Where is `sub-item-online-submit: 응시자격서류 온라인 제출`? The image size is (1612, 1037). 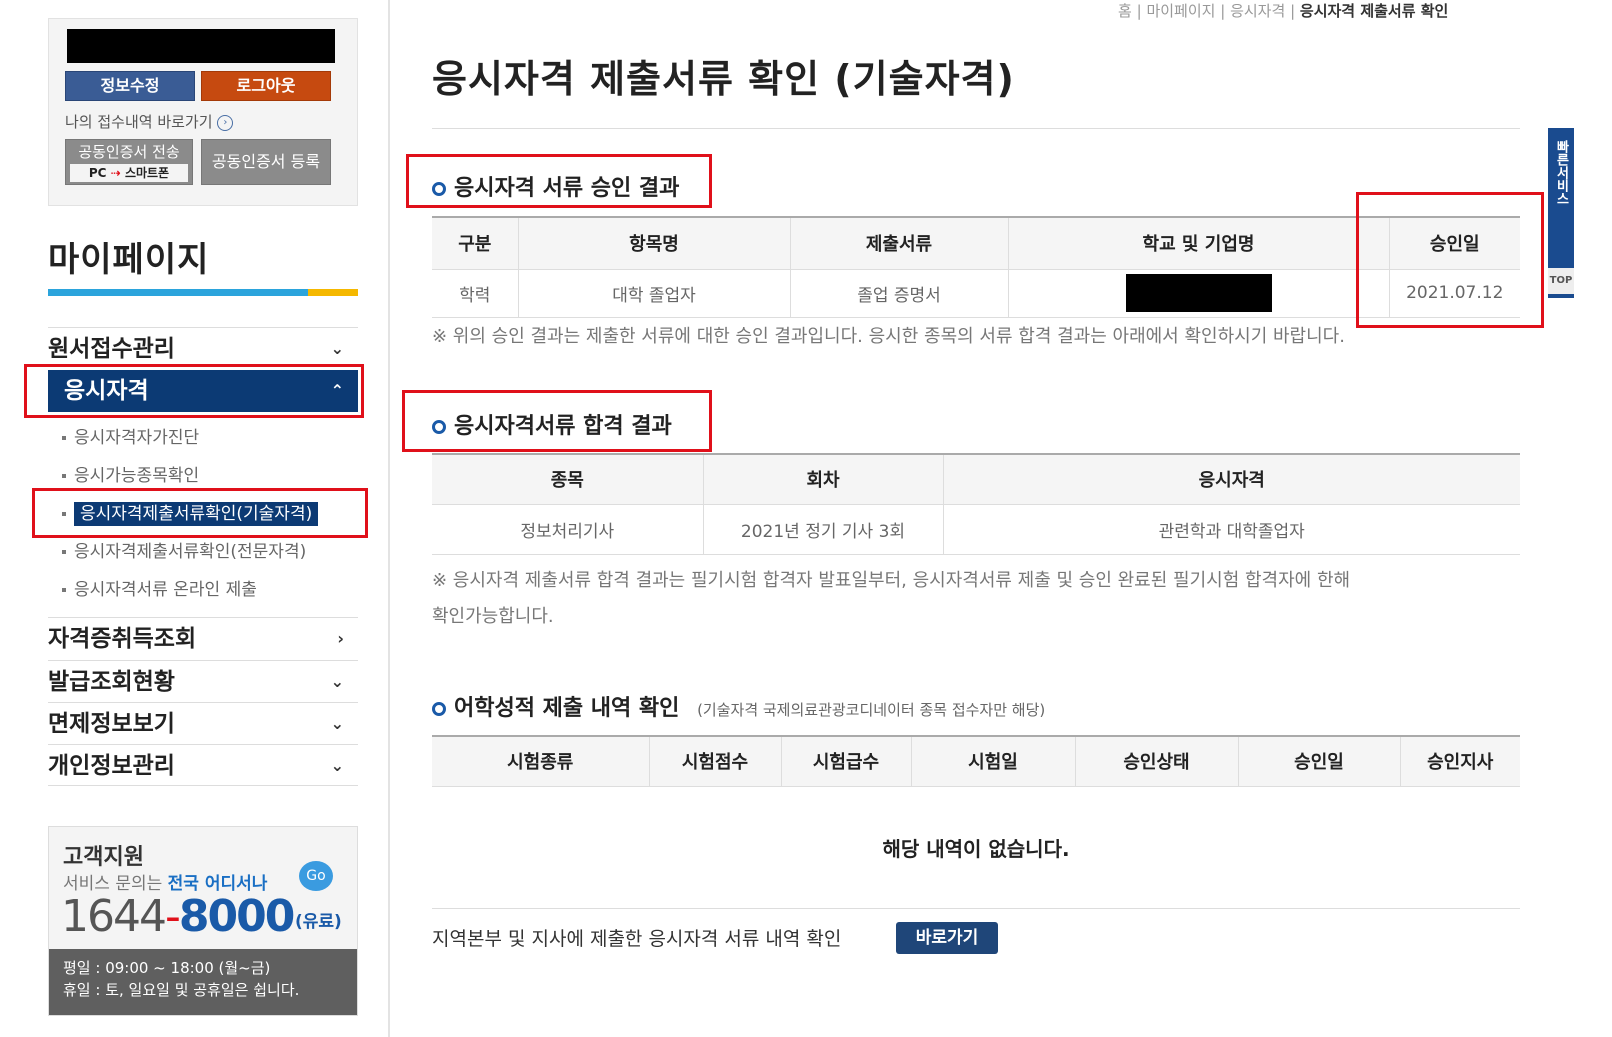
sub-item-online-submit: 응시자격서류 온라인 제출 is located at coordinates (159, 587).